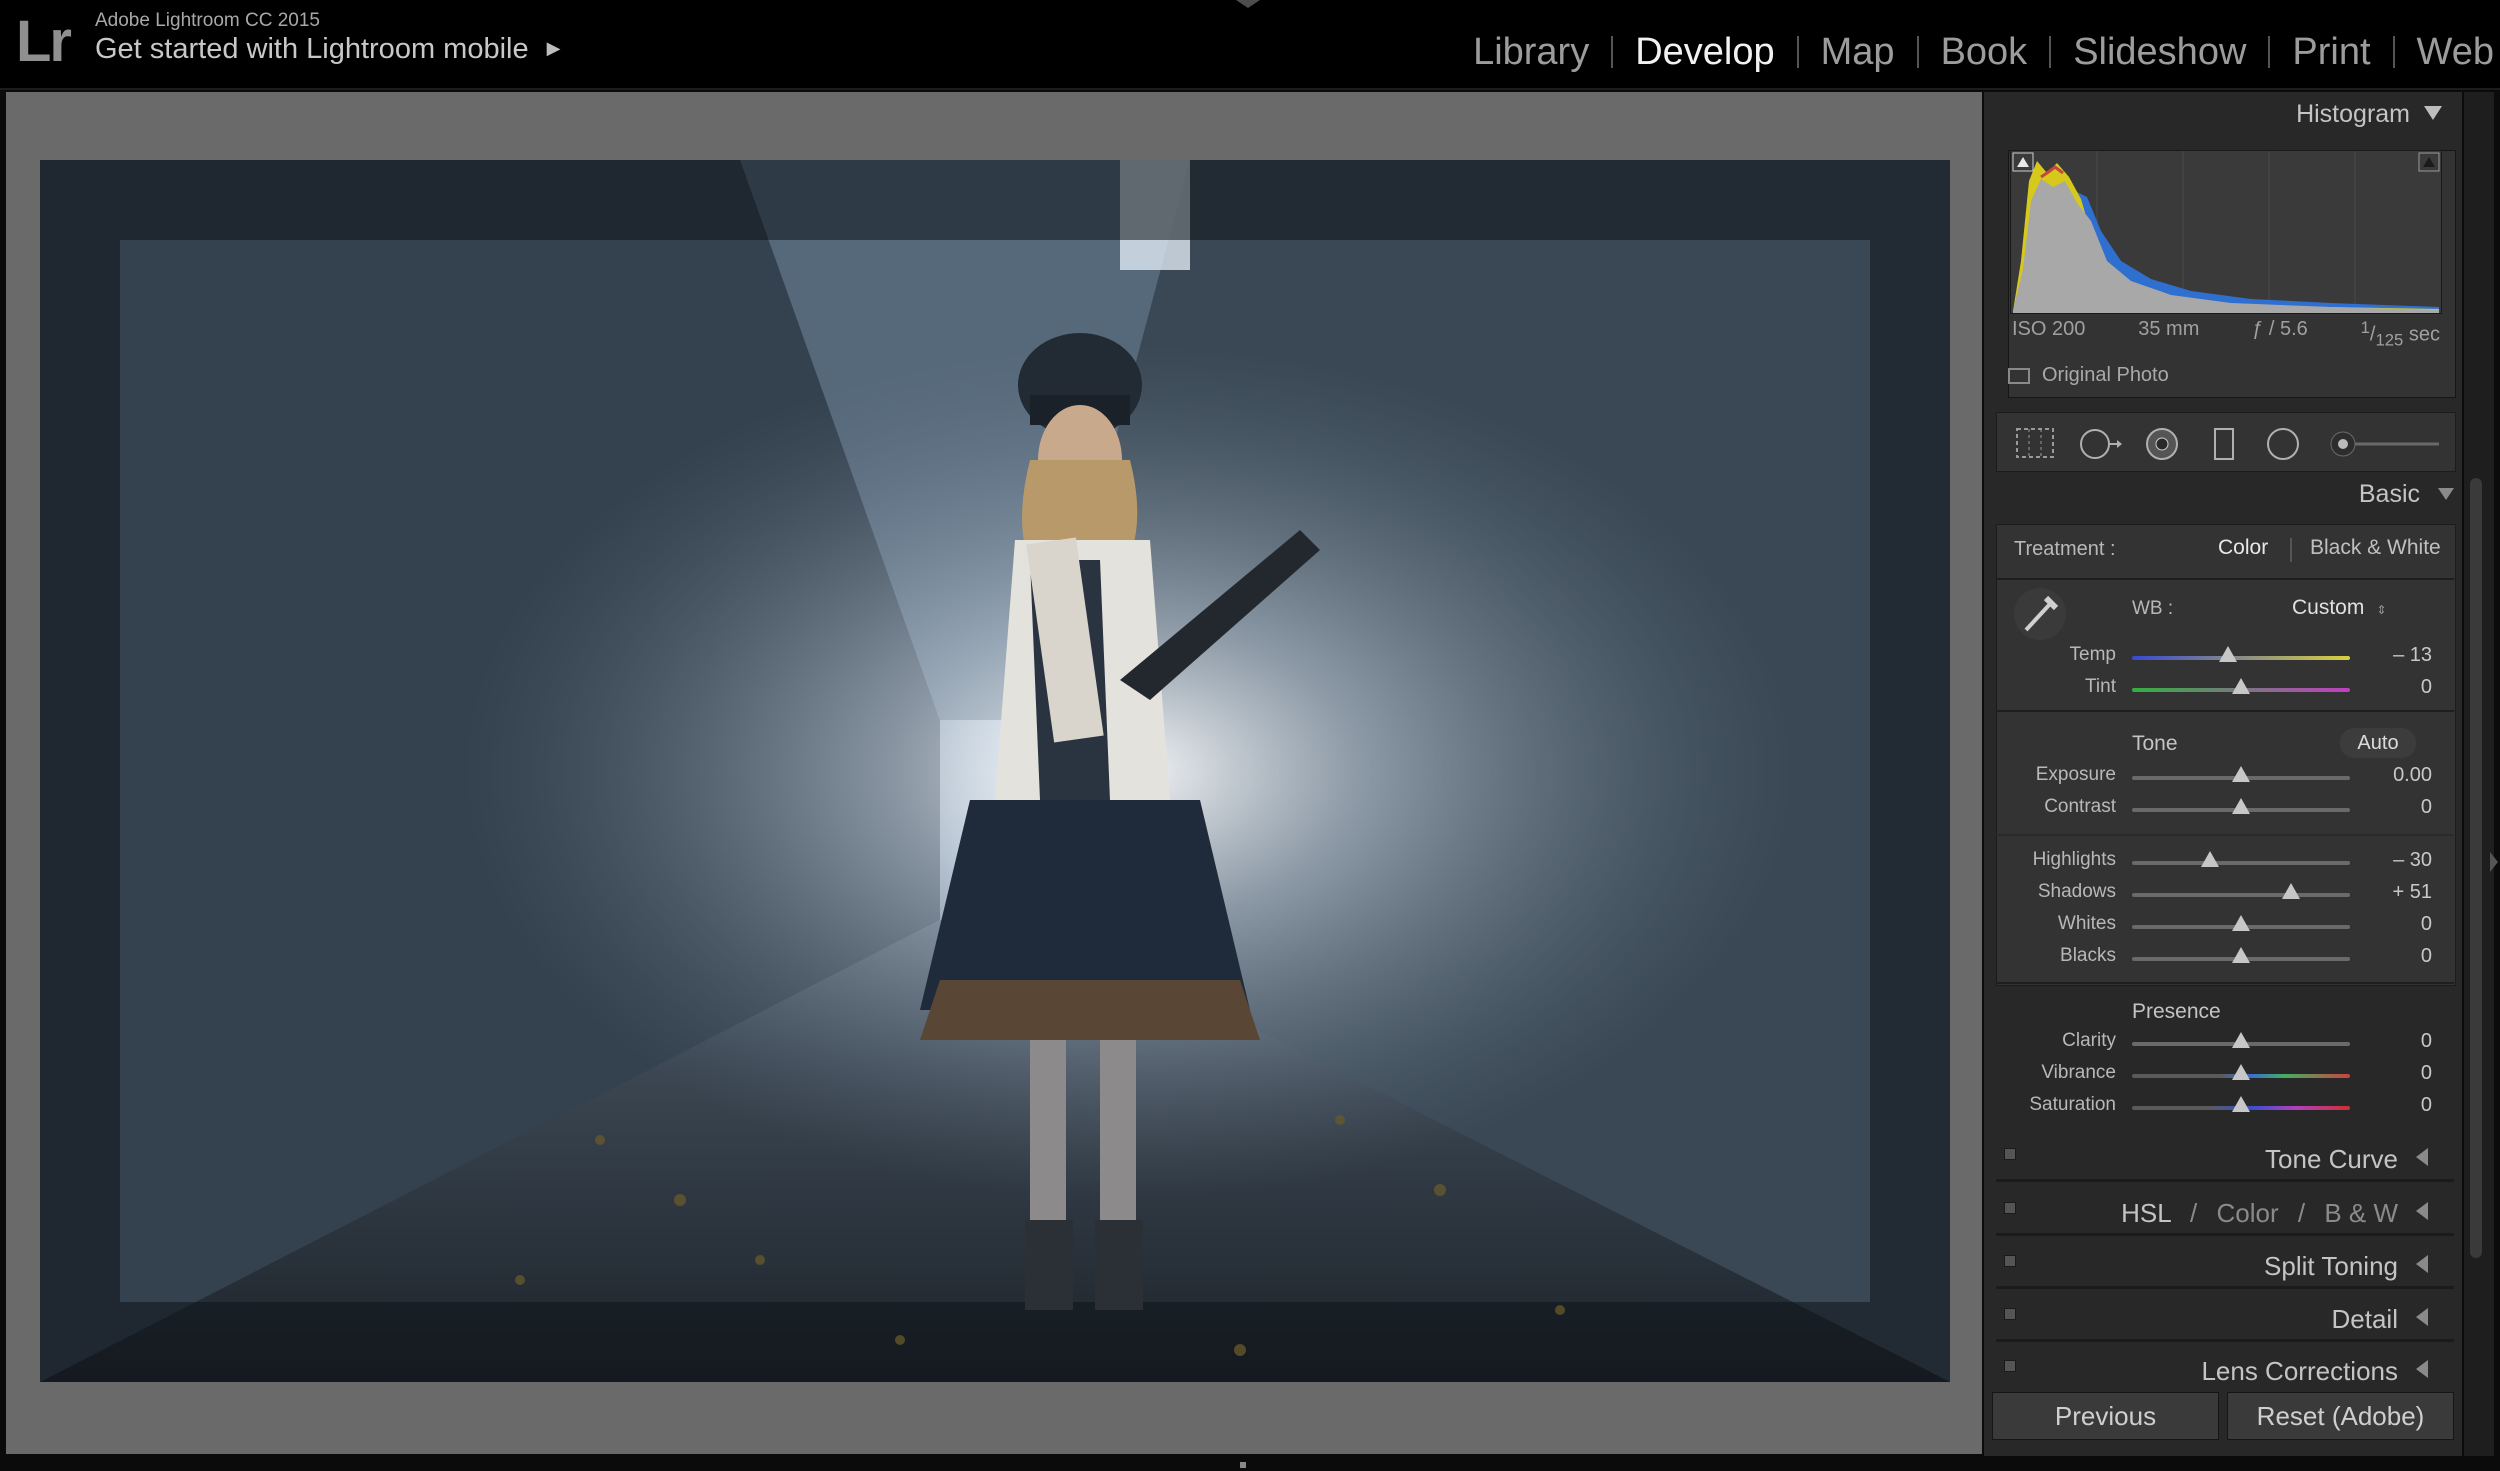  I want to click on histogram-header: Histogram, so click(2369, 114).